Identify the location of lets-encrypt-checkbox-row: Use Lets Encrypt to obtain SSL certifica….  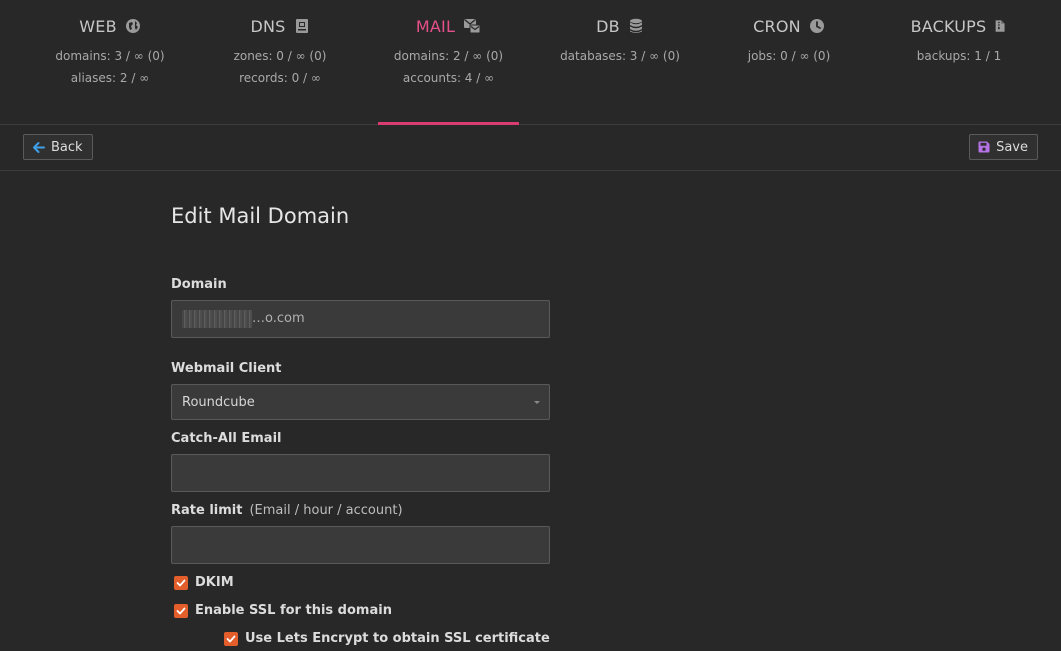
(387, 638).